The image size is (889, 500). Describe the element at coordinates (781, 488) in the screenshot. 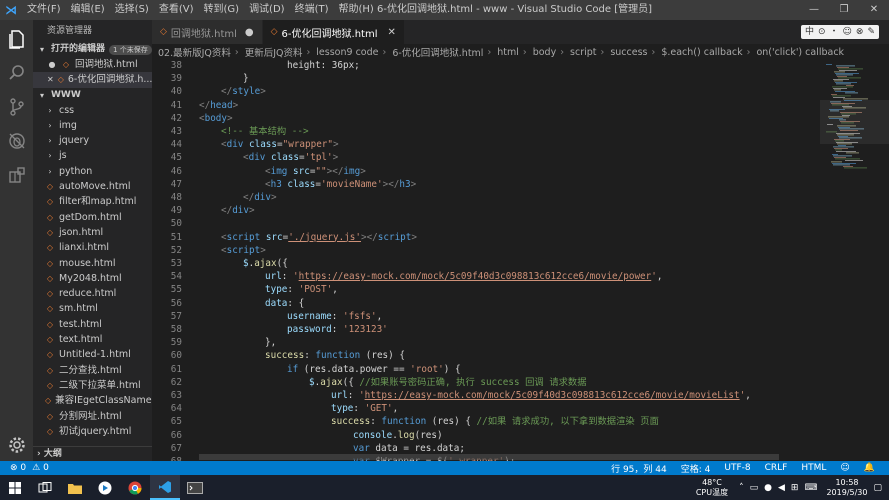

I see `volume-icon: ◀` at that location.